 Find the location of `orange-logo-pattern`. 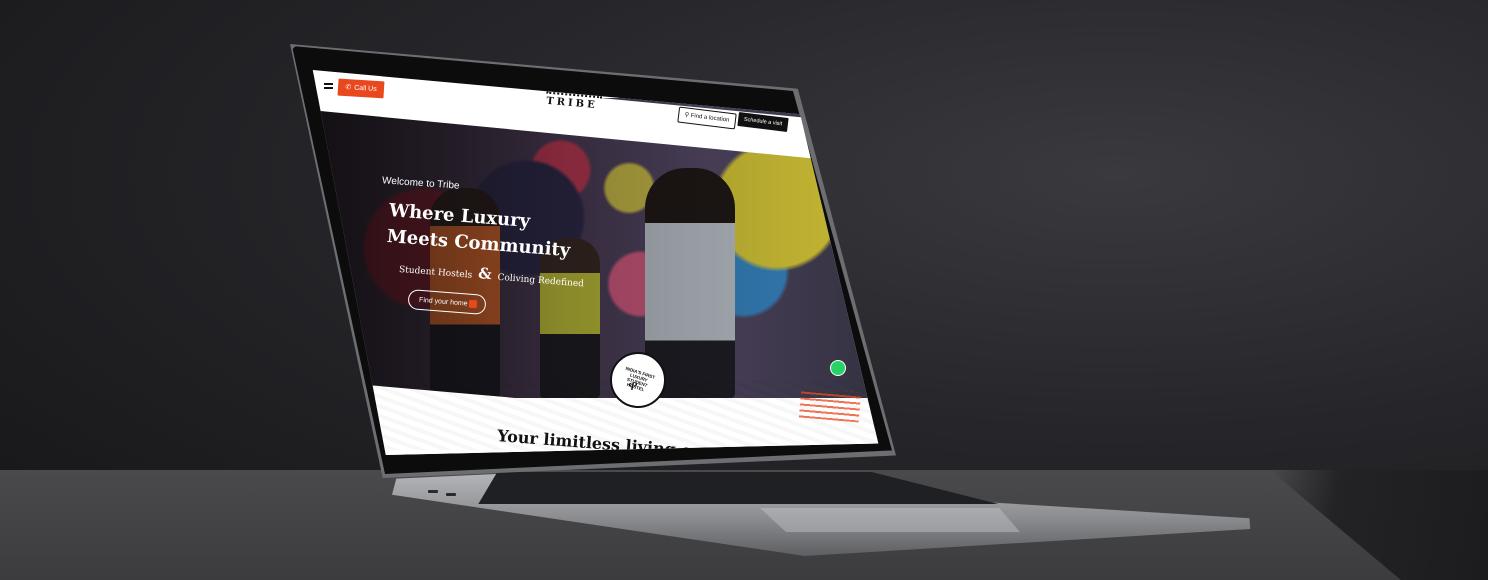

orange-logo-pattern is located at coordinates (830, 405).